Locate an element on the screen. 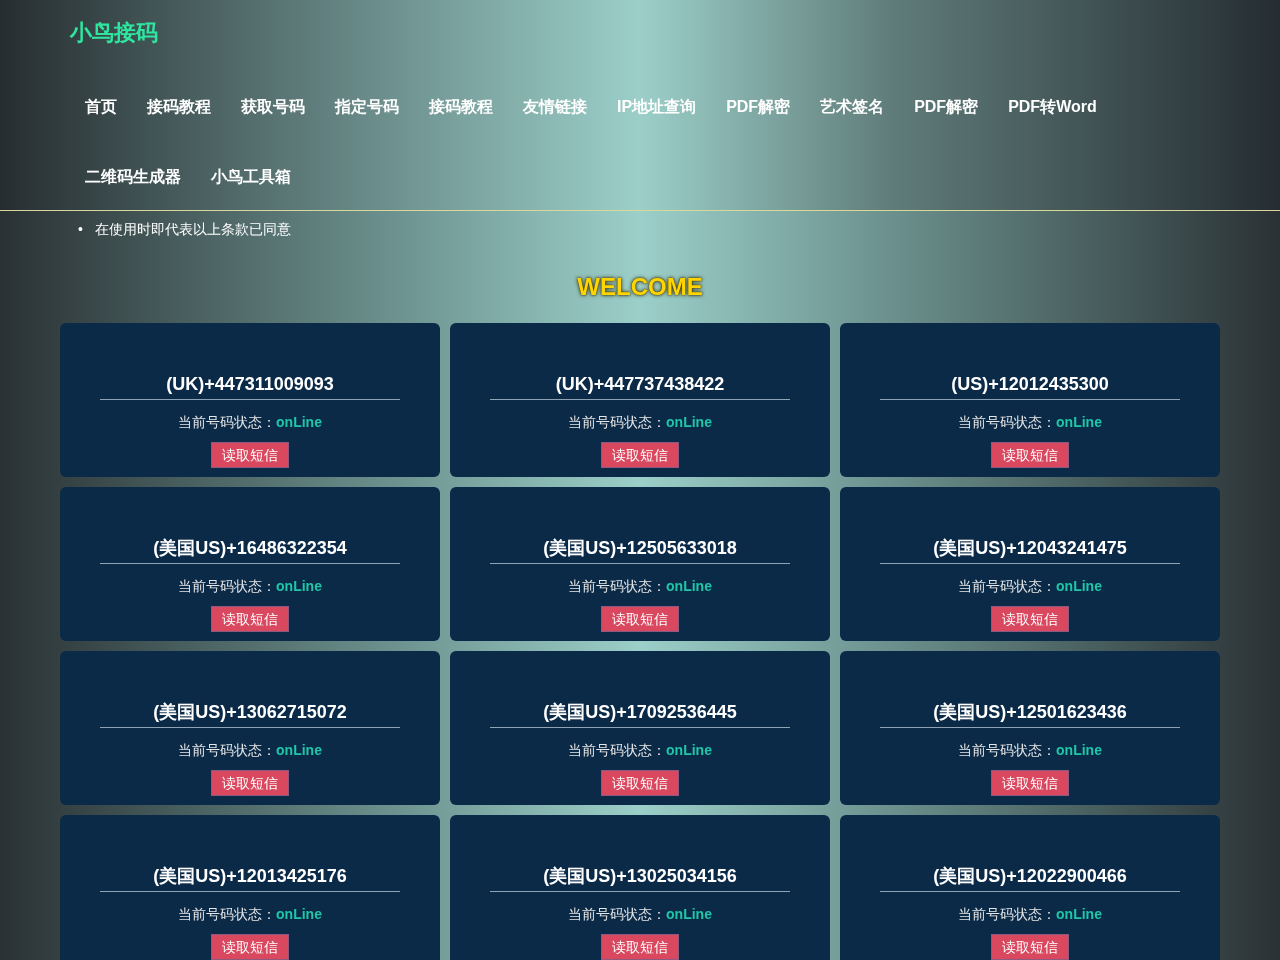  nav-link: PDF转Word is located at coordinates (1052, 107).